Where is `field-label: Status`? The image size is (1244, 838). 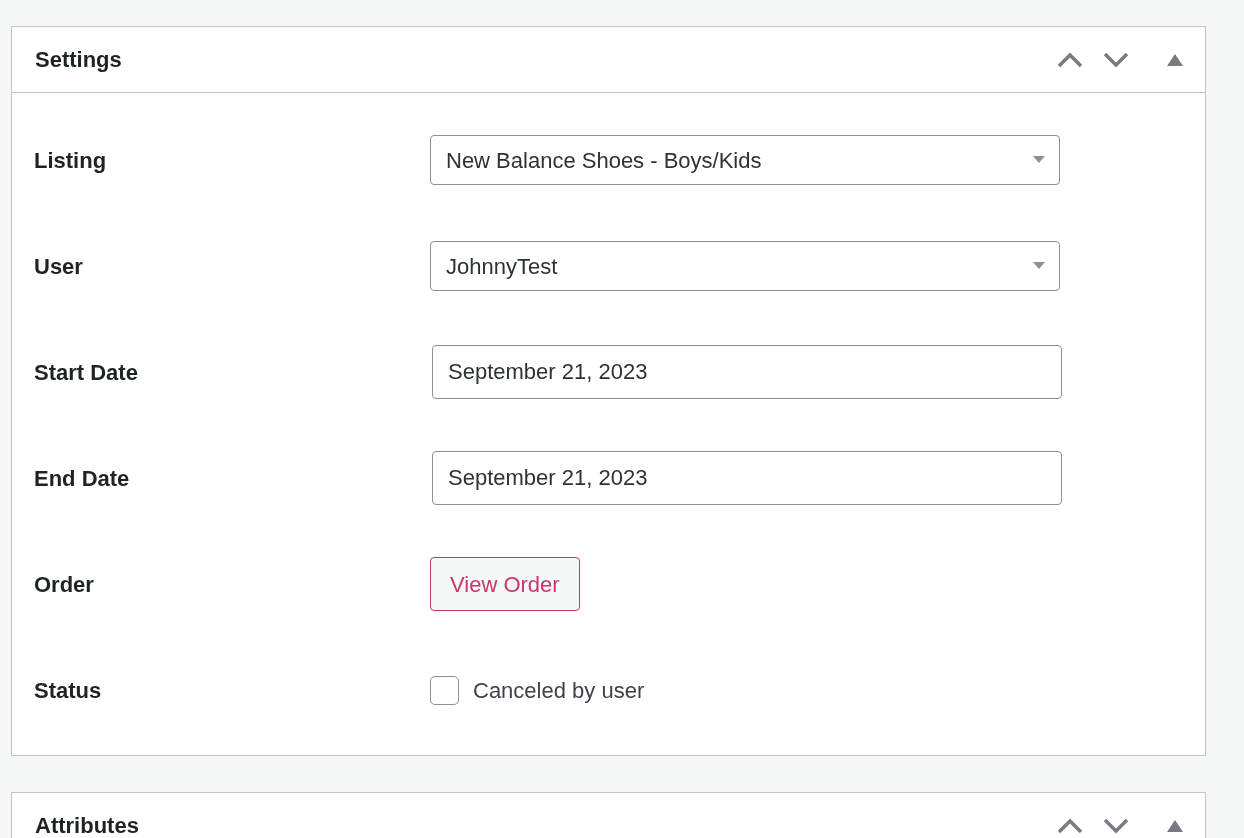 field-label: Status is located at coordinates (68, 690).